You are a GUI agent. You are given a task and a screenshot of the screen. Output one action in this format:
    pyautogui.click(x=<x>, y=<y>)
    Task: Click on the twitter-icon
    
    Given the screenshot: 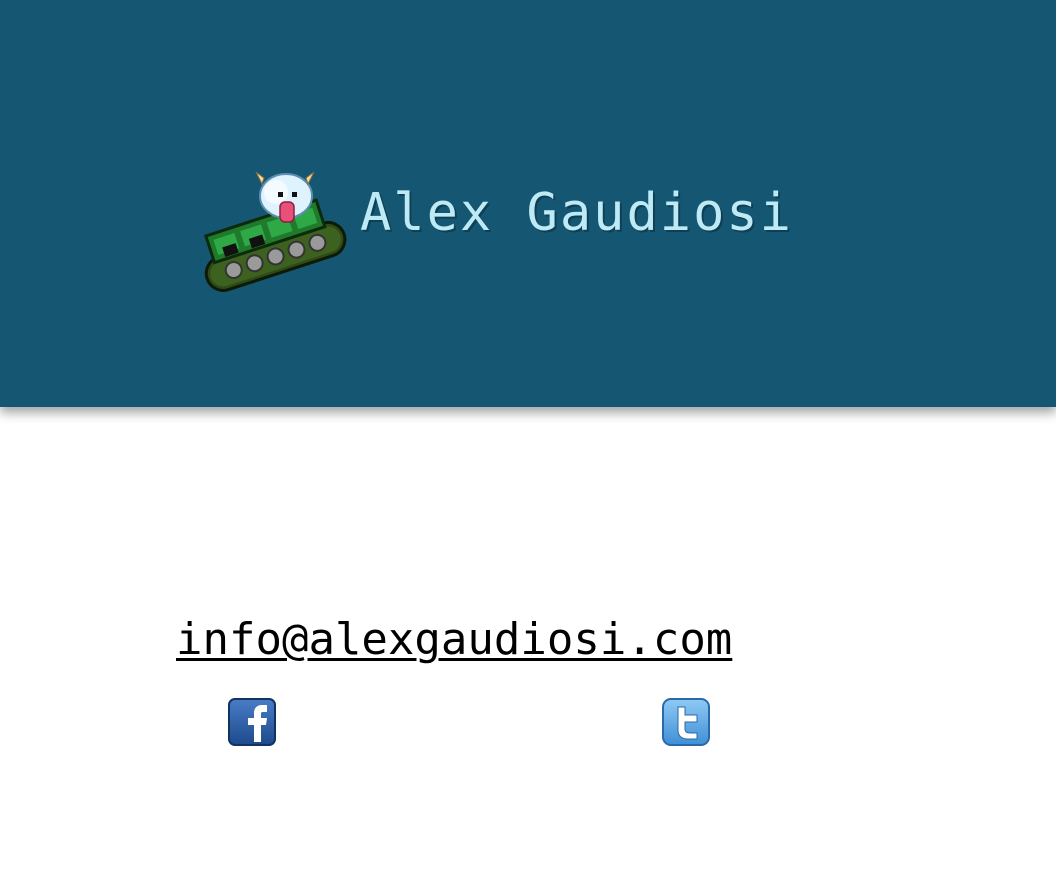 What is the action you would take?
    pyautogui.click(x=686, y=722)
    